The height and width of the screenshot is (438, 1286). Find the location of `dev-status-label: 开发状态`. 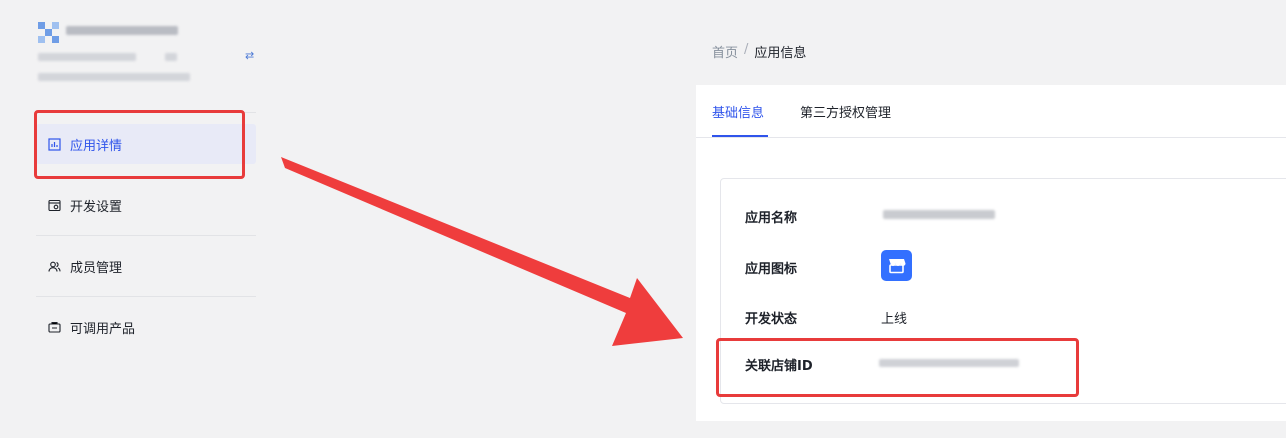

dev-status-label: 开发状态 is located at coordinates (771, 319).